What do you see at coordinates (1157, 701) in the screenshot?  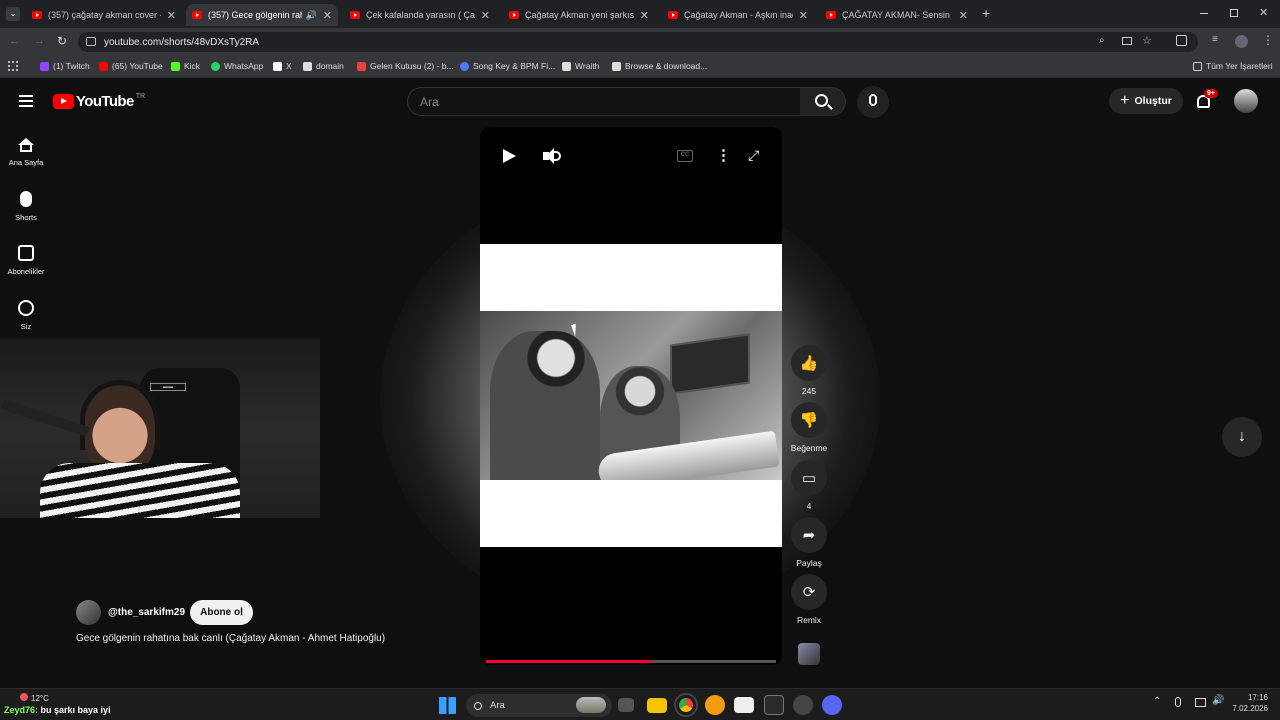 I see `tray-overflow-icon: ⌃` at bounding box center [1157, 701].